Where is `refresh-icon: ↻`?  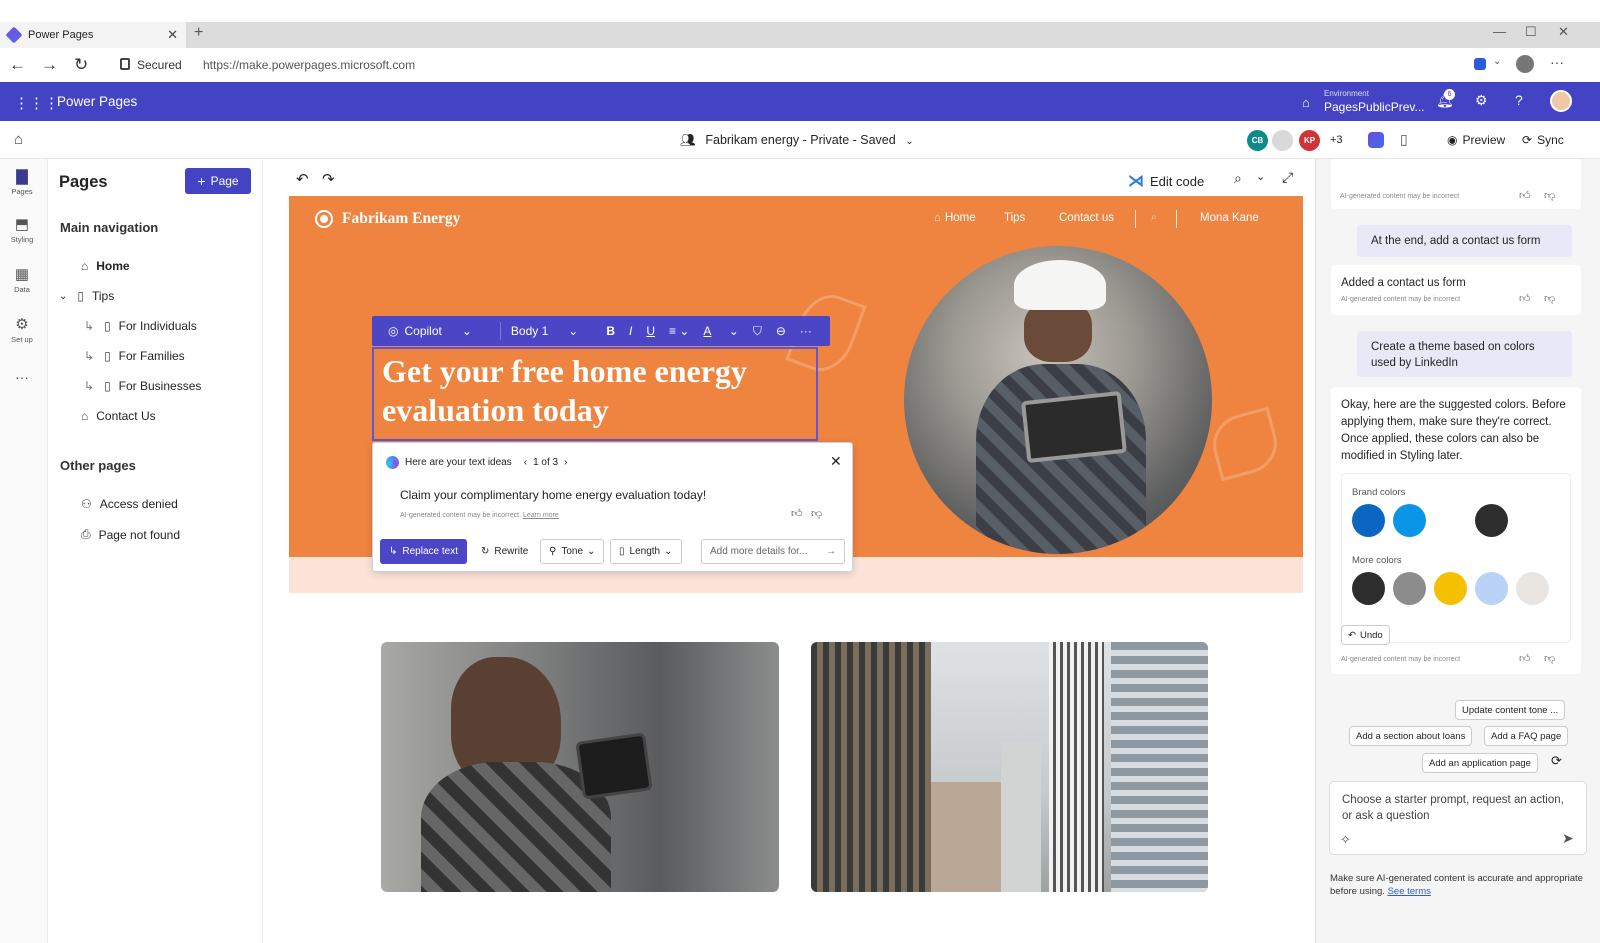
refresh-icon: ↻ is located at coordinates (81, 65).